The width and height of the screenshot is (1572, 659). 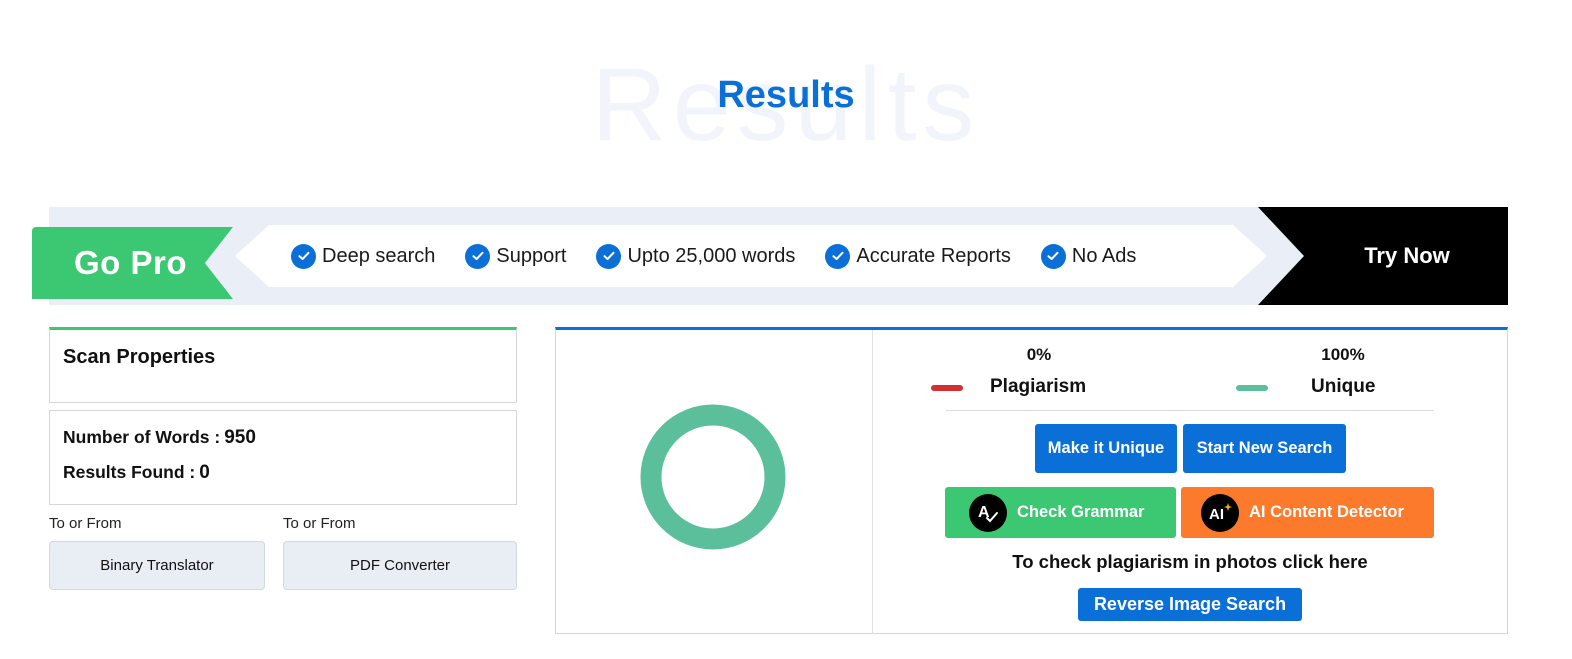 What do you see at coordinates (1407, 255) in the screenshot?
I see `try-now-label: Try Now` at bounding box center [1407, 255].